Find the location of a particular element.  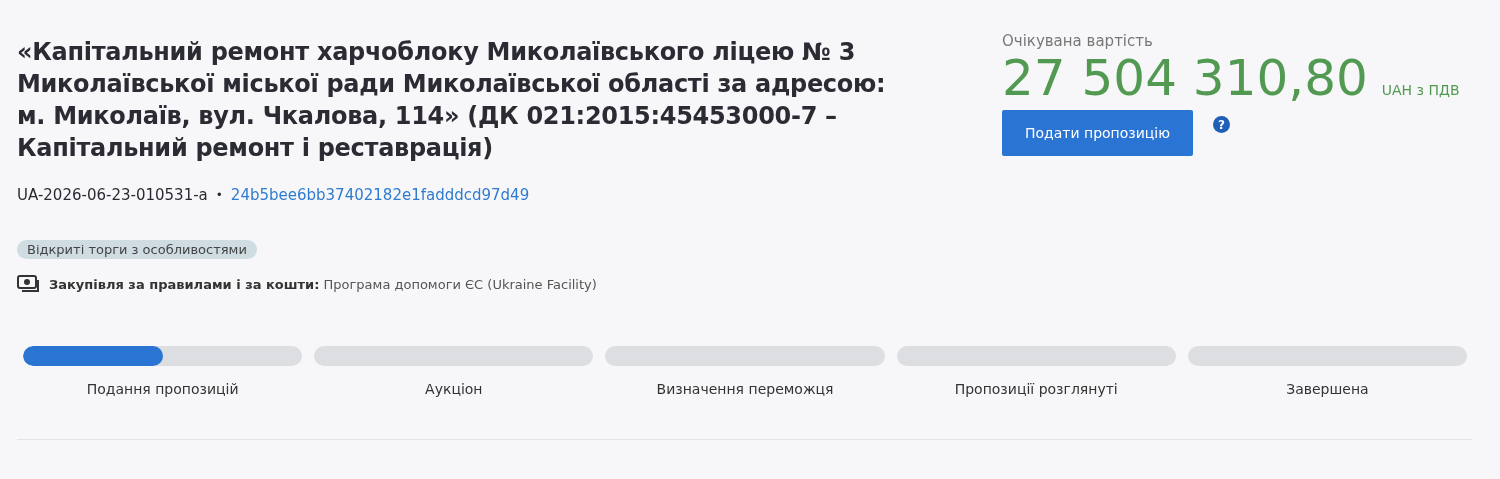

help-icon: ? is located at coordinates (1221, 124).